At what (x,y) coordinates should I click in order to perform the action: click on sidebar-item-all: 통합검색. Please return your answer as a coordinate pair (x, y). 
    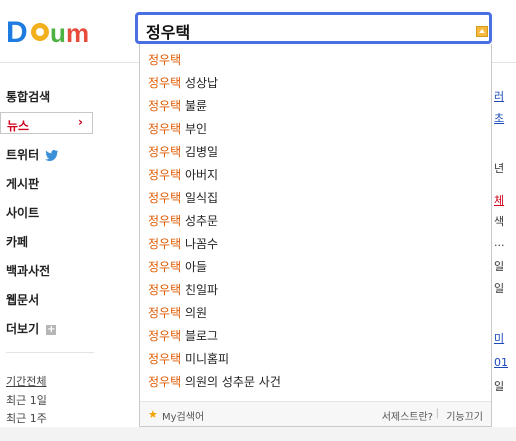
    Looking at the image, I should click on (28, 96).